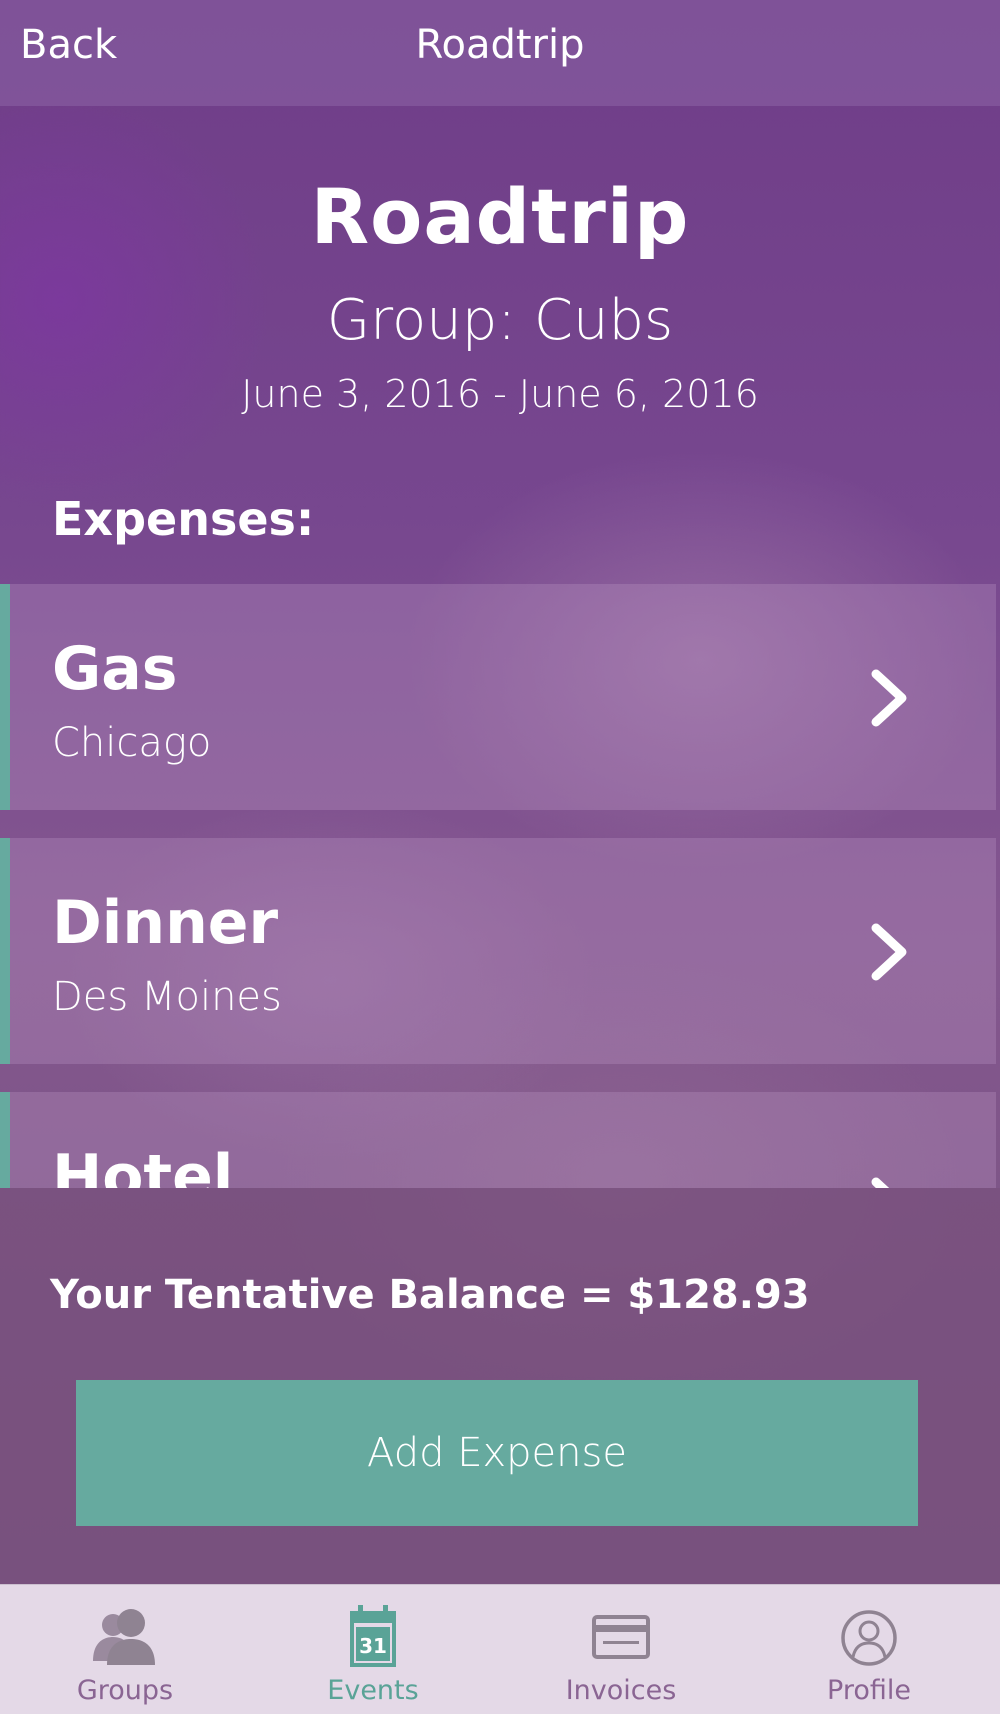 The height and width of the screenshot is (1714, 1000). I want to click on expense-row: Gas Chicago, so click(498, 697).